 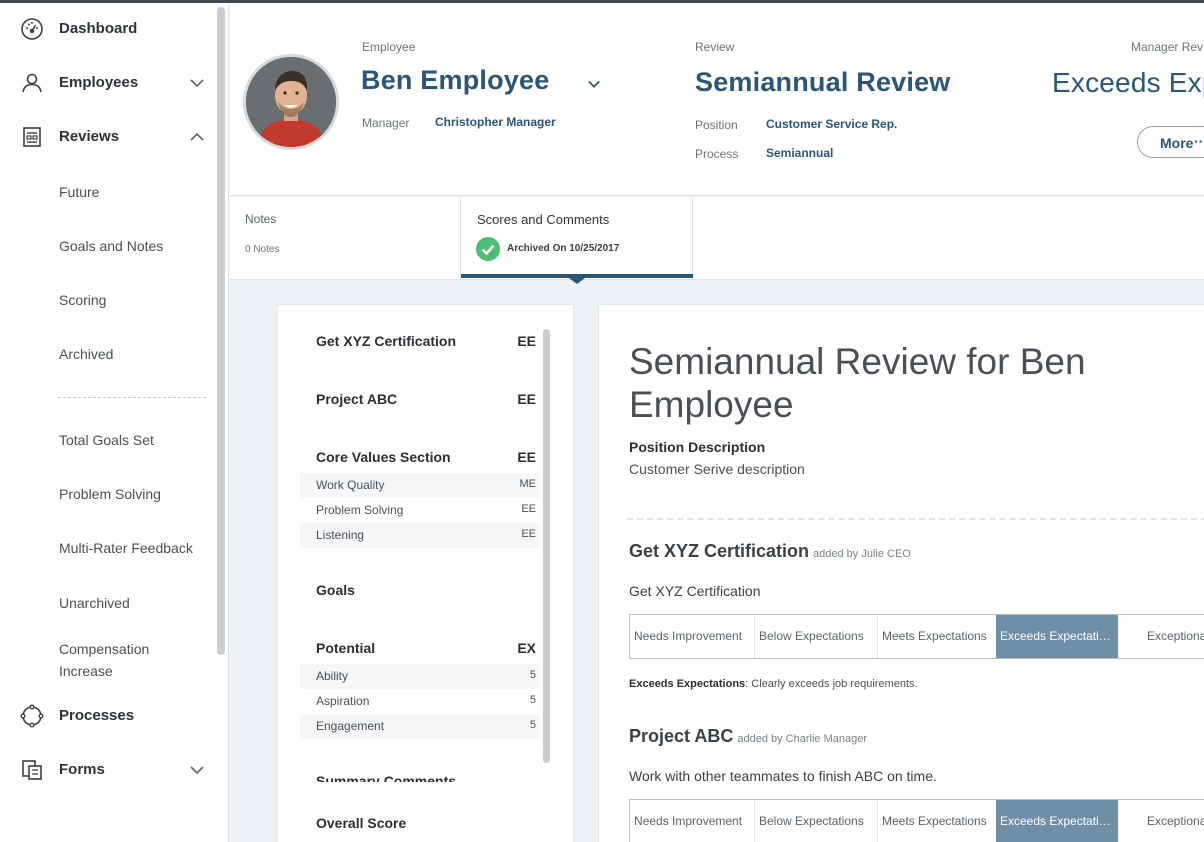 I want to click on score-row: Engagement 5, so click(x=420, y=726).